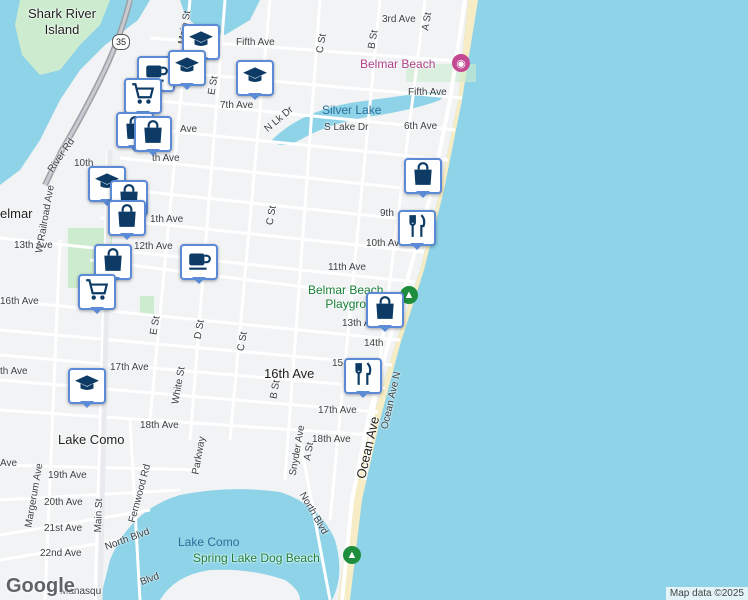  I want to click on street-label: Main St, so click(99, 515).